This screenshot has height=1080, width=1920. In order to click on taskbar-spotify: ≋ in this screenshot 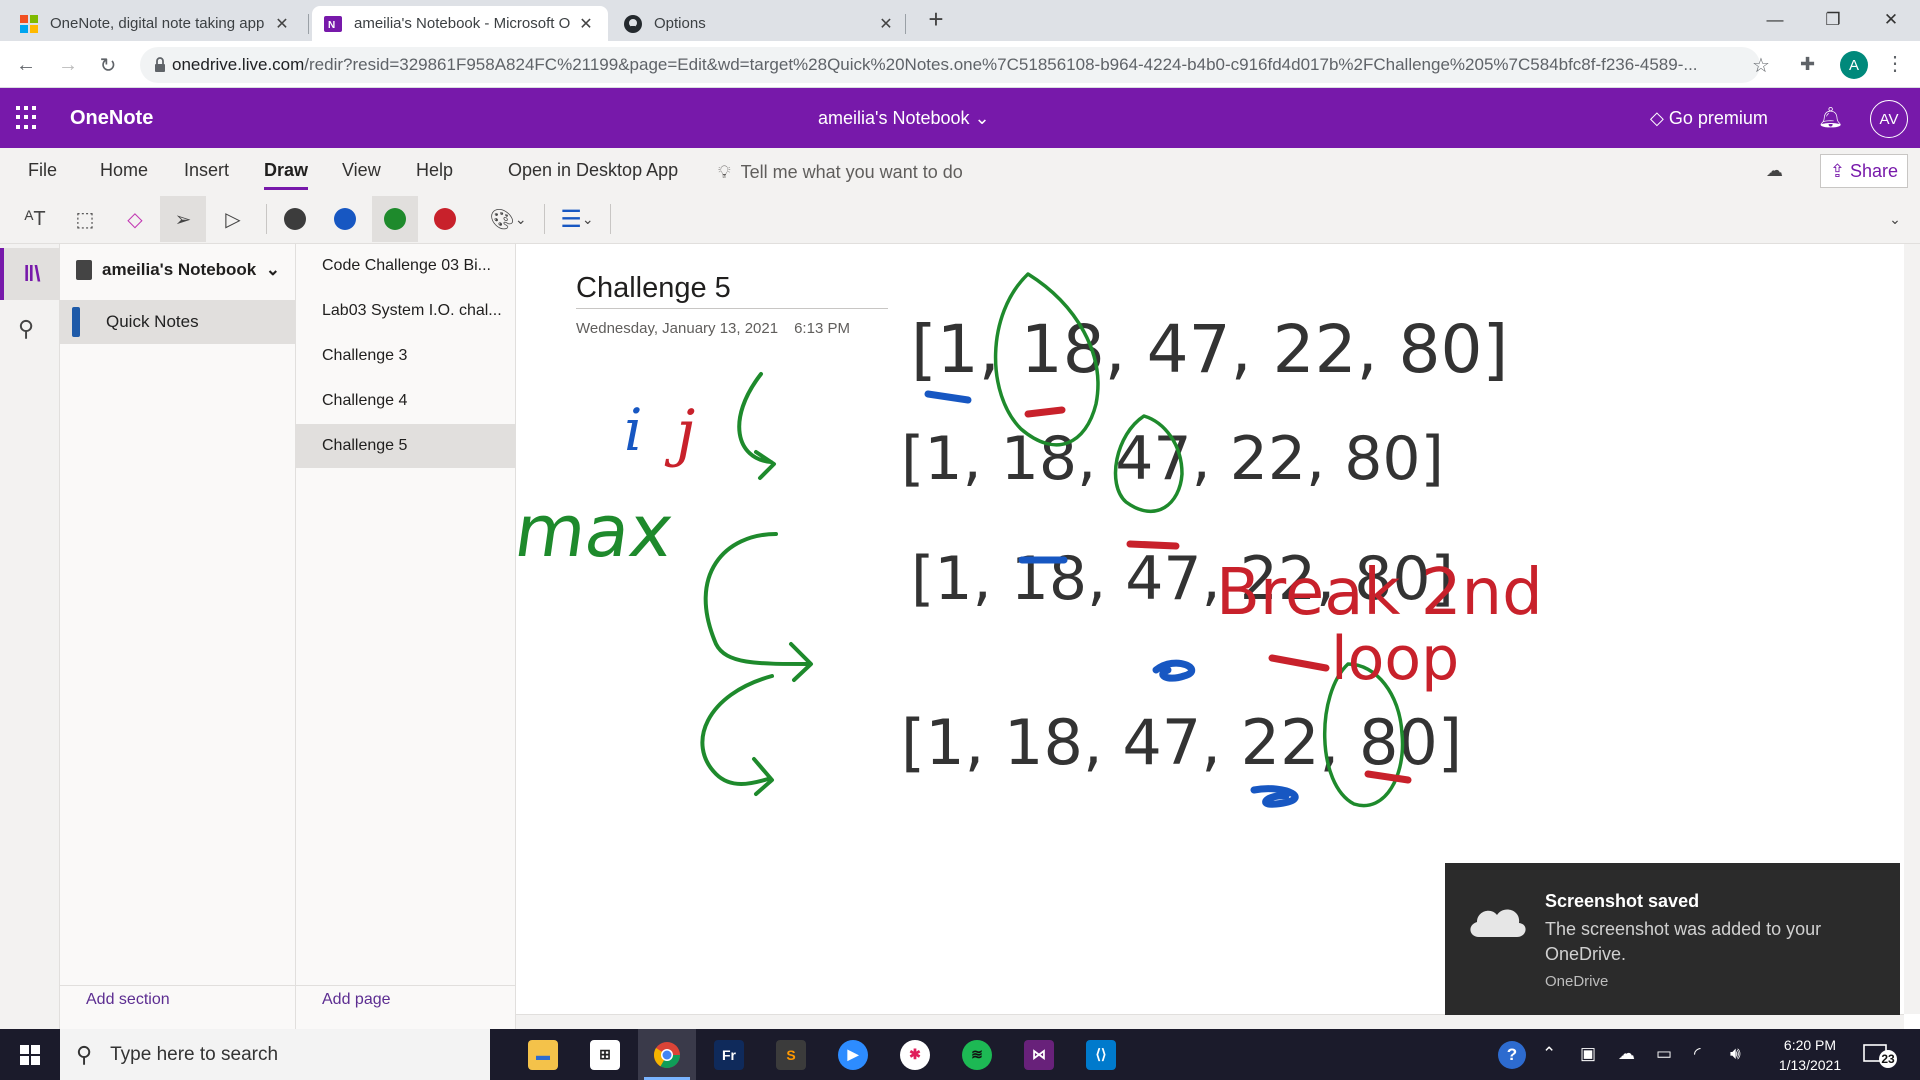, I will do `click(977, 1054)`.